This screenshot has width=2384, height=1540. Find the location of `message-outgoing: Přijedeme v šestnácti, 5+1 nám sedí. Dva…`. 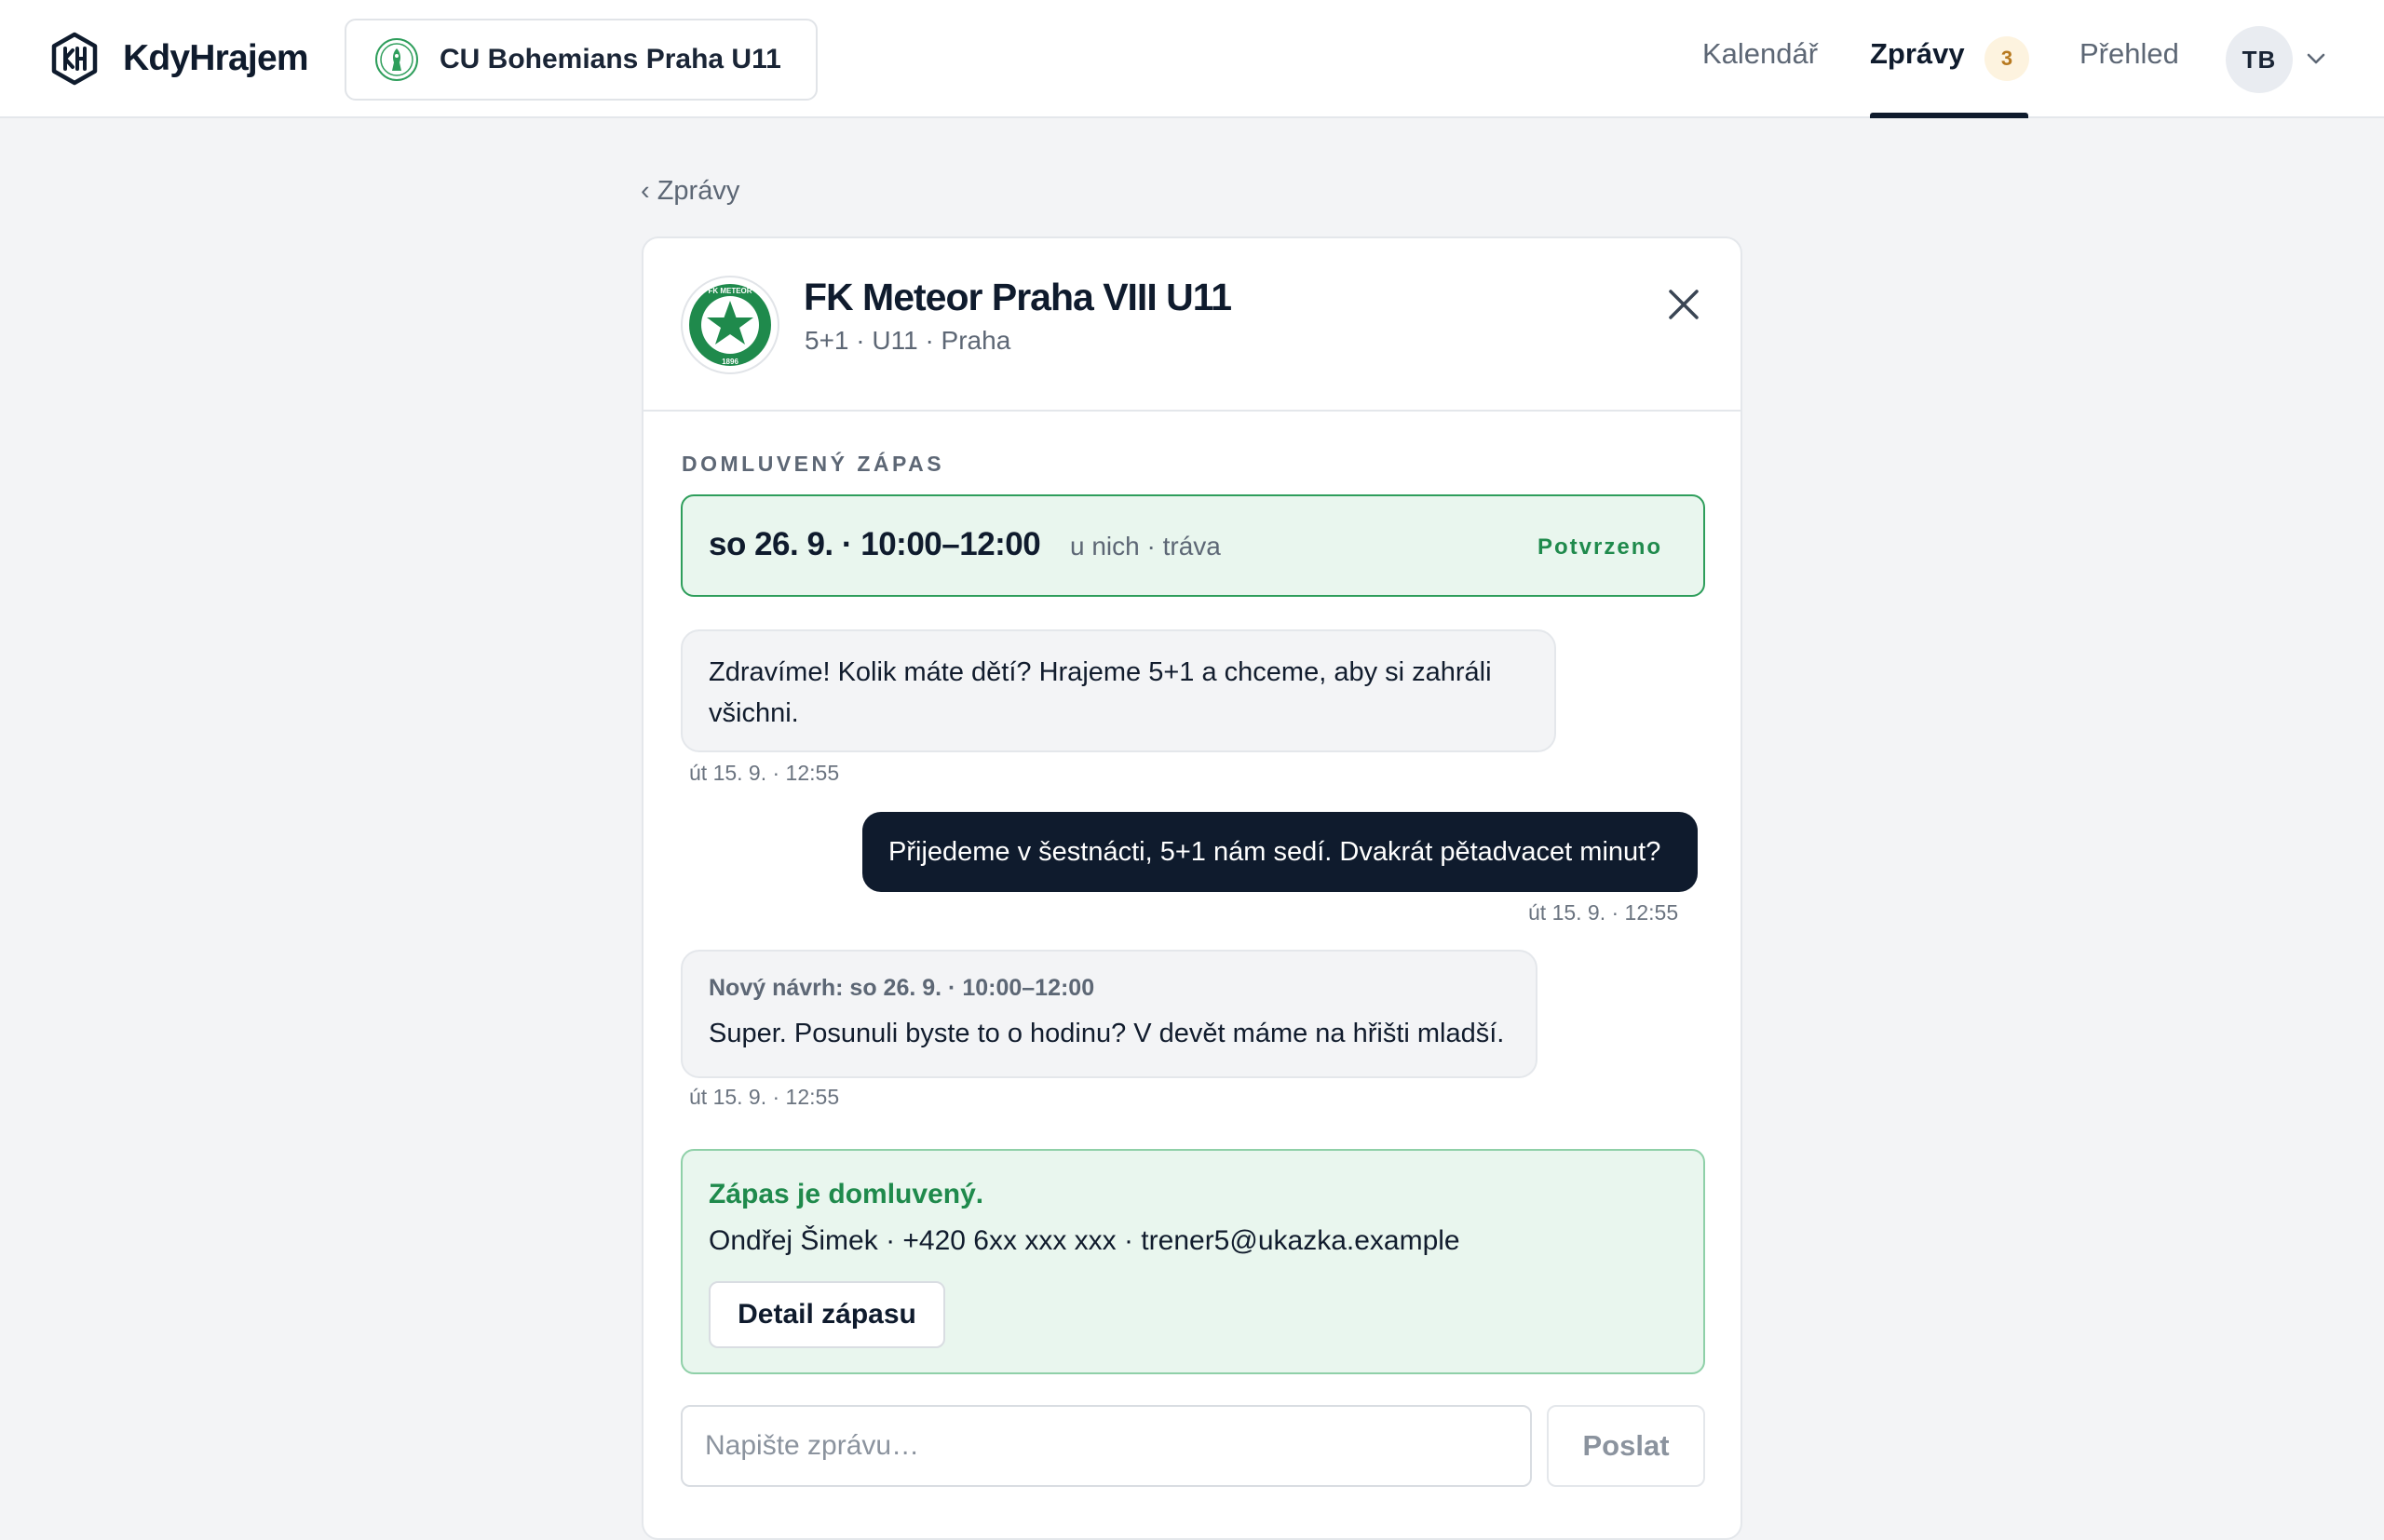

message-outgoing: Přijedeme v šestnácti, 5+1 nám sedí. Dva… is located at coordinates (1280, 852).